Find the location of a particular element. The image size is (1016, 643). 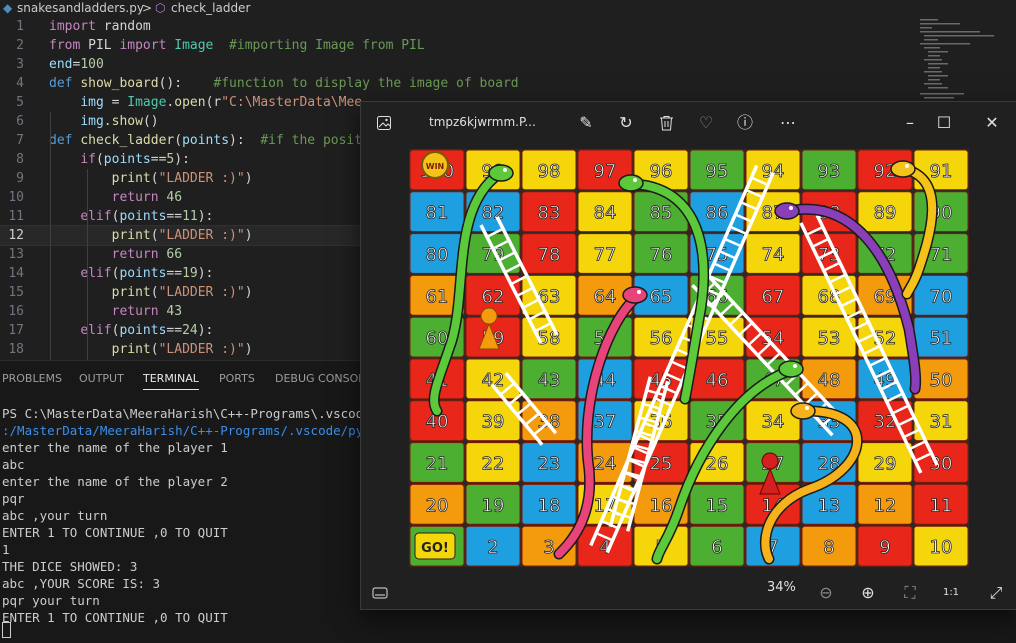

code-text: return 43 is located at coordinates (147, 311).